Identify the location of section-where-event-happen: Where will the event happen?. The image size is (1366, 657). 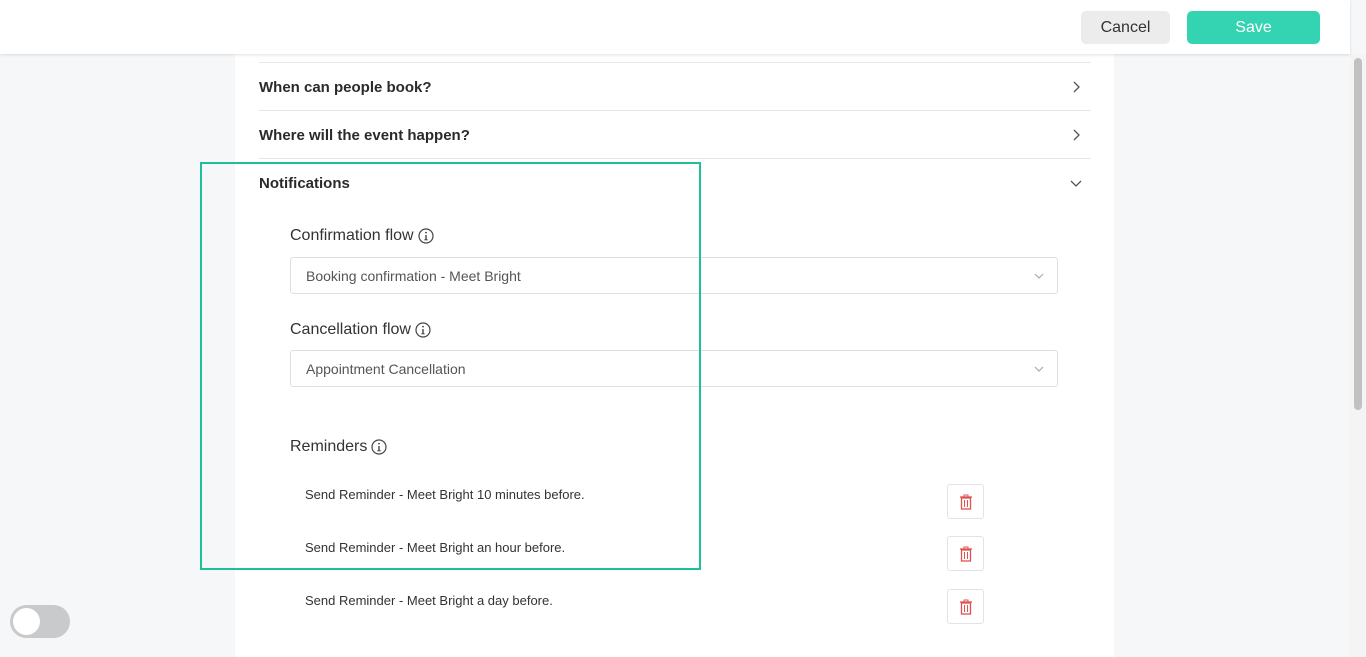
(675, 134).